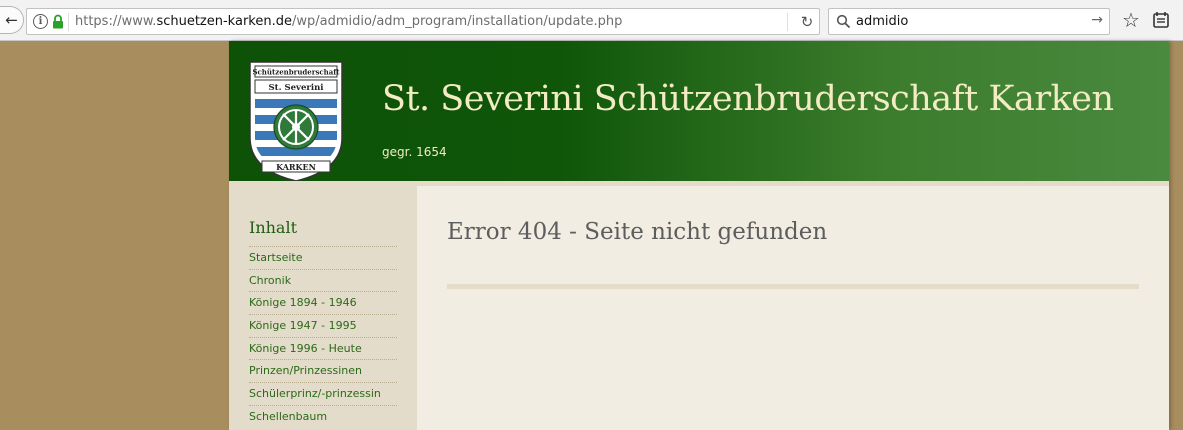  What do you see at coordinates (748, 99) in the screenshot?
I see `site-title: St. Severini Schützenbruderschaft Karken` at bounding box center [748, 99].